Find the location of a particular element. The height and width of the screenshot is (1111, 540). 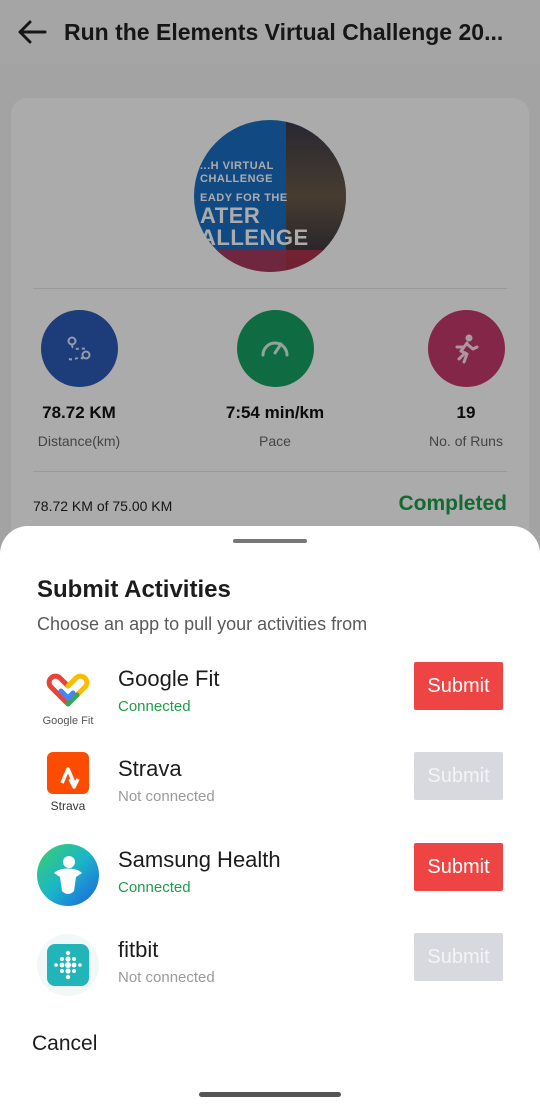

strava-logo-caption: Strava is located at coordinates (68, 806).